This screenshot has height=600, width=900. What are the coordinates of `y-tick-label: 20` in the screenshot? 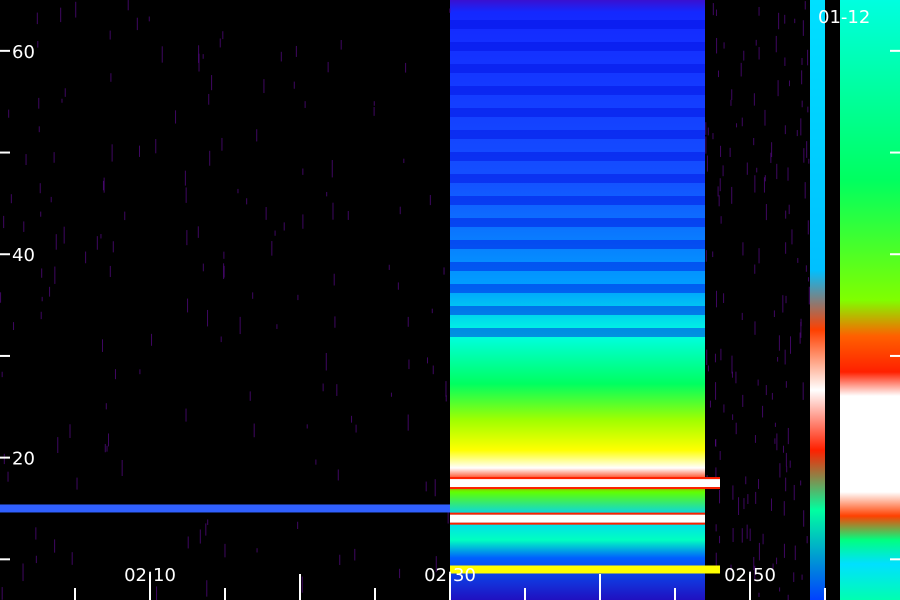 It's located at (23, 459).